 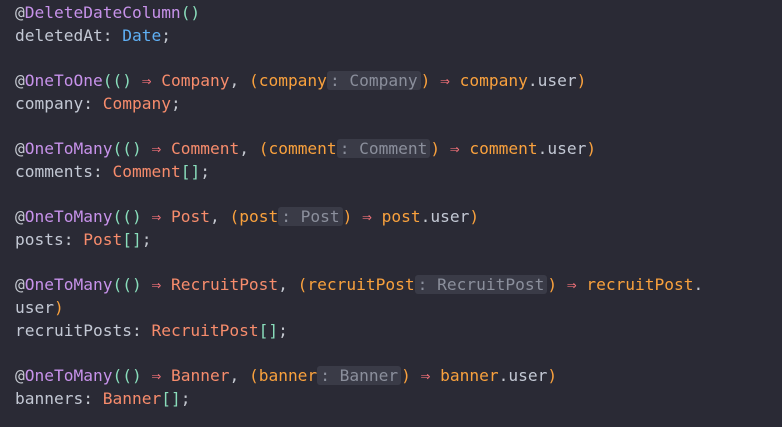 I want to click on property-type: Banner, so click(x=132, y=398).